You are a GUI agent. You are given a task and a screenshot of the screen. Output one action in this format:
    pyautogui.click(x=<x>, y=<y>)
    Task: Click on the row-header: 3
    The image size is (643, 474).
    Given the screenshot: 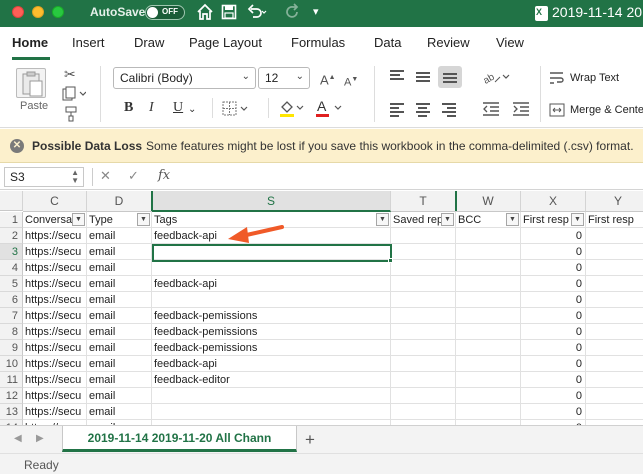 What is the action you would take?
    pyautogui.click(x=11, y=252)
    